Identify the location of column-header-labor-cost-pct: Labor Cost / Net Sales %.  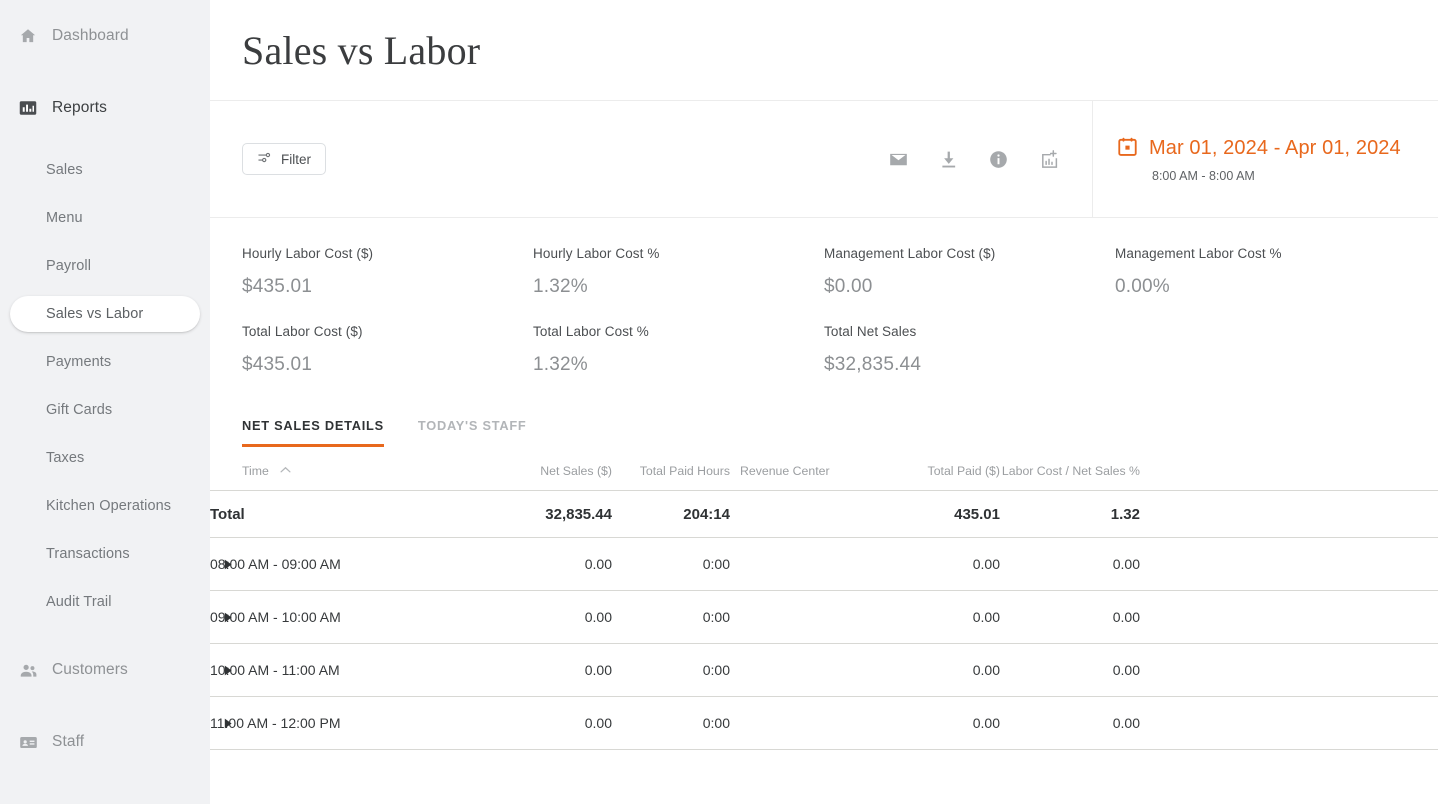
(1070, 477).